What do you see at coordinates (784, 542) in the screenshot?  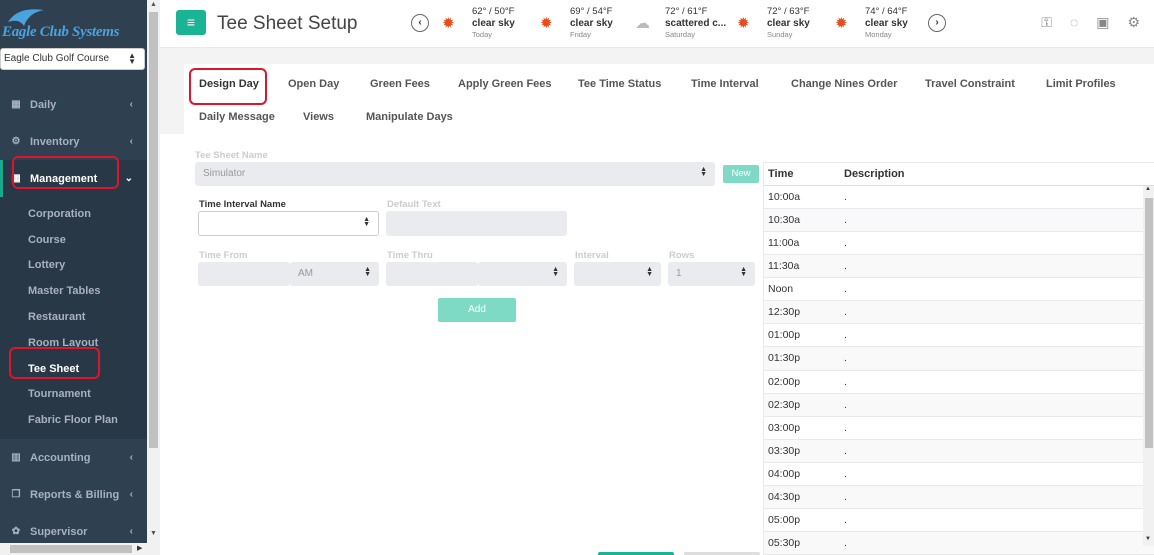 I see `time-cell: 05:30p` at bounding box center [784, 542].